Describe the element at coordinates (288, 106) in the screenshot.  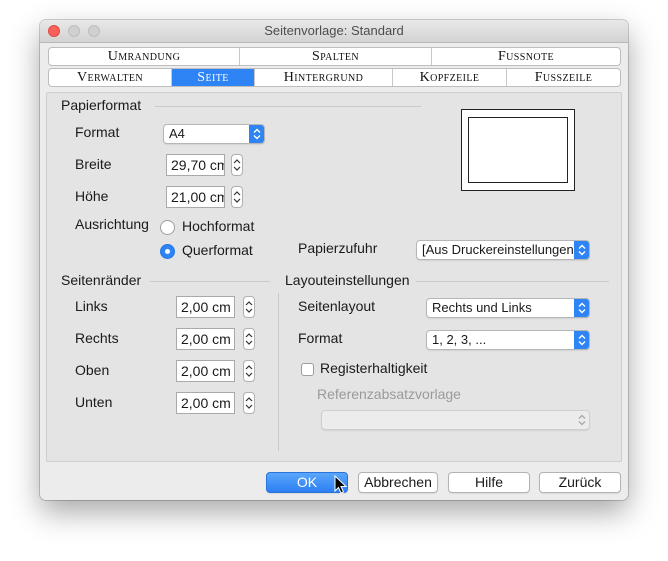
I see `papierformat-separator` at that location.